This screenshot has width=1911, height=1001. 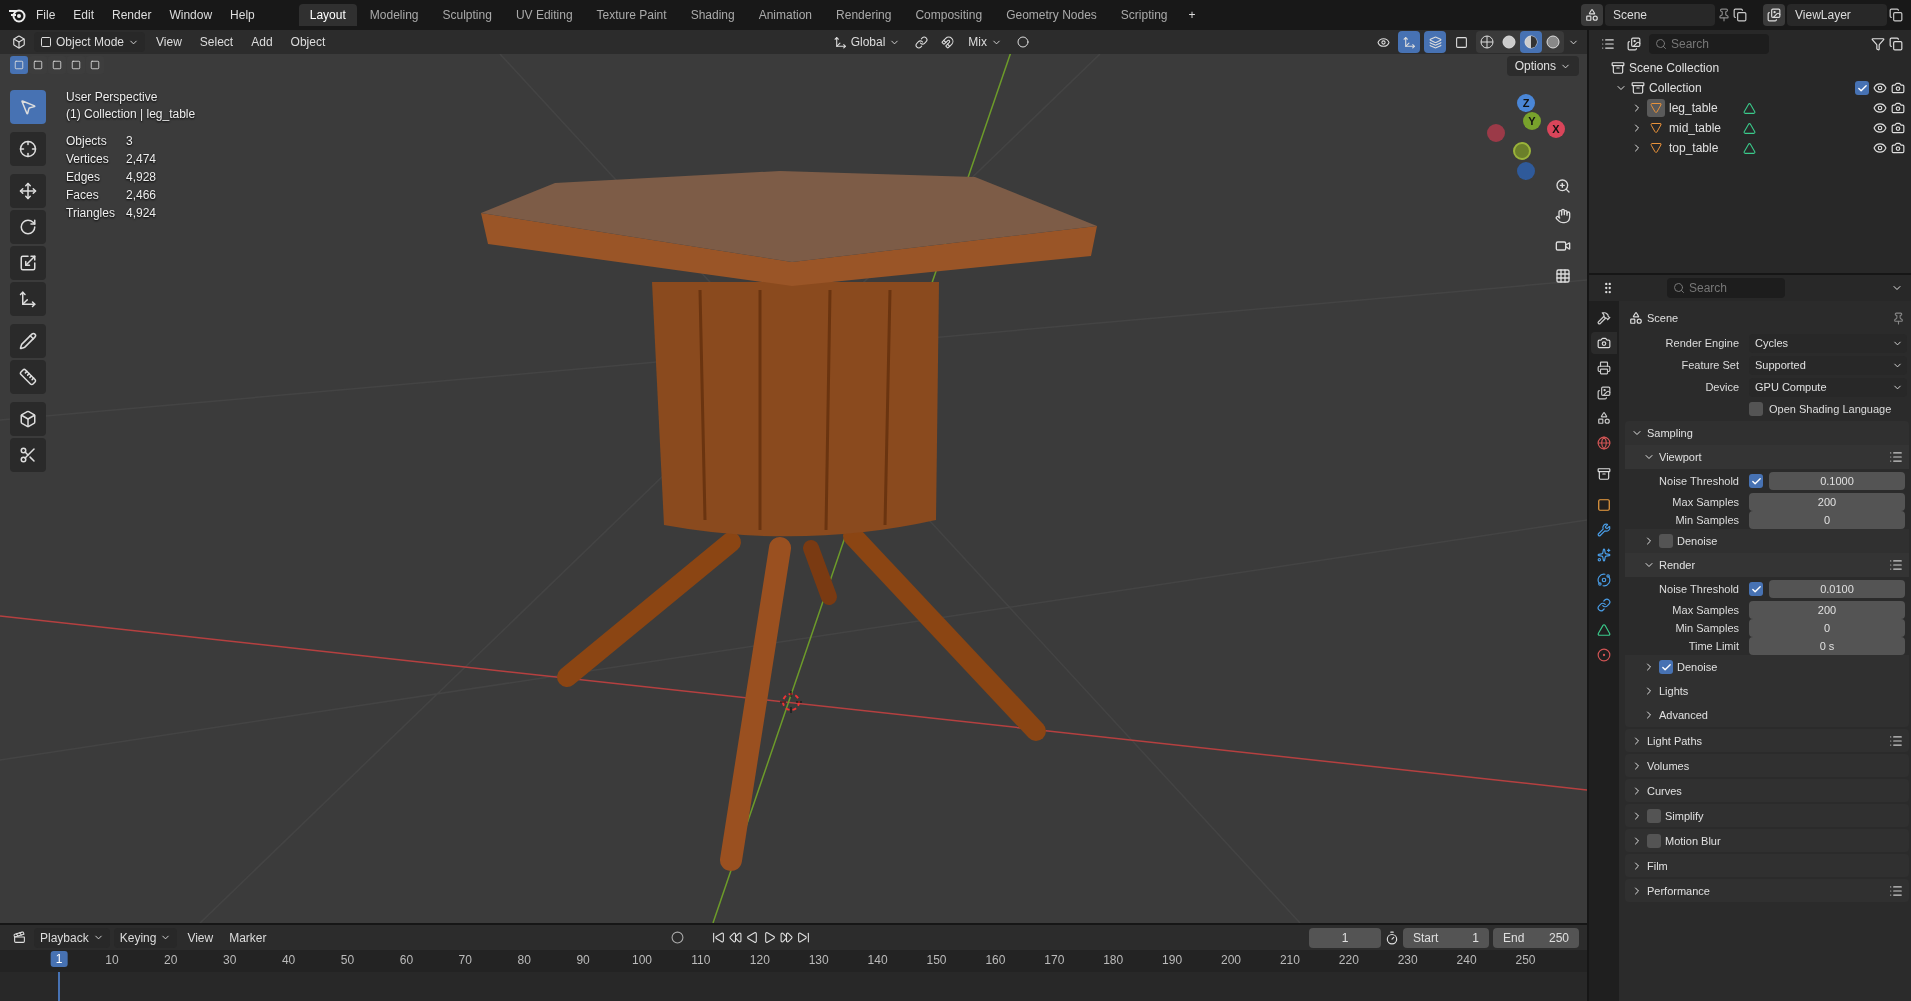 I want to click on workspace-tab: Geometry Nodes, so click(x=1051, y=15).